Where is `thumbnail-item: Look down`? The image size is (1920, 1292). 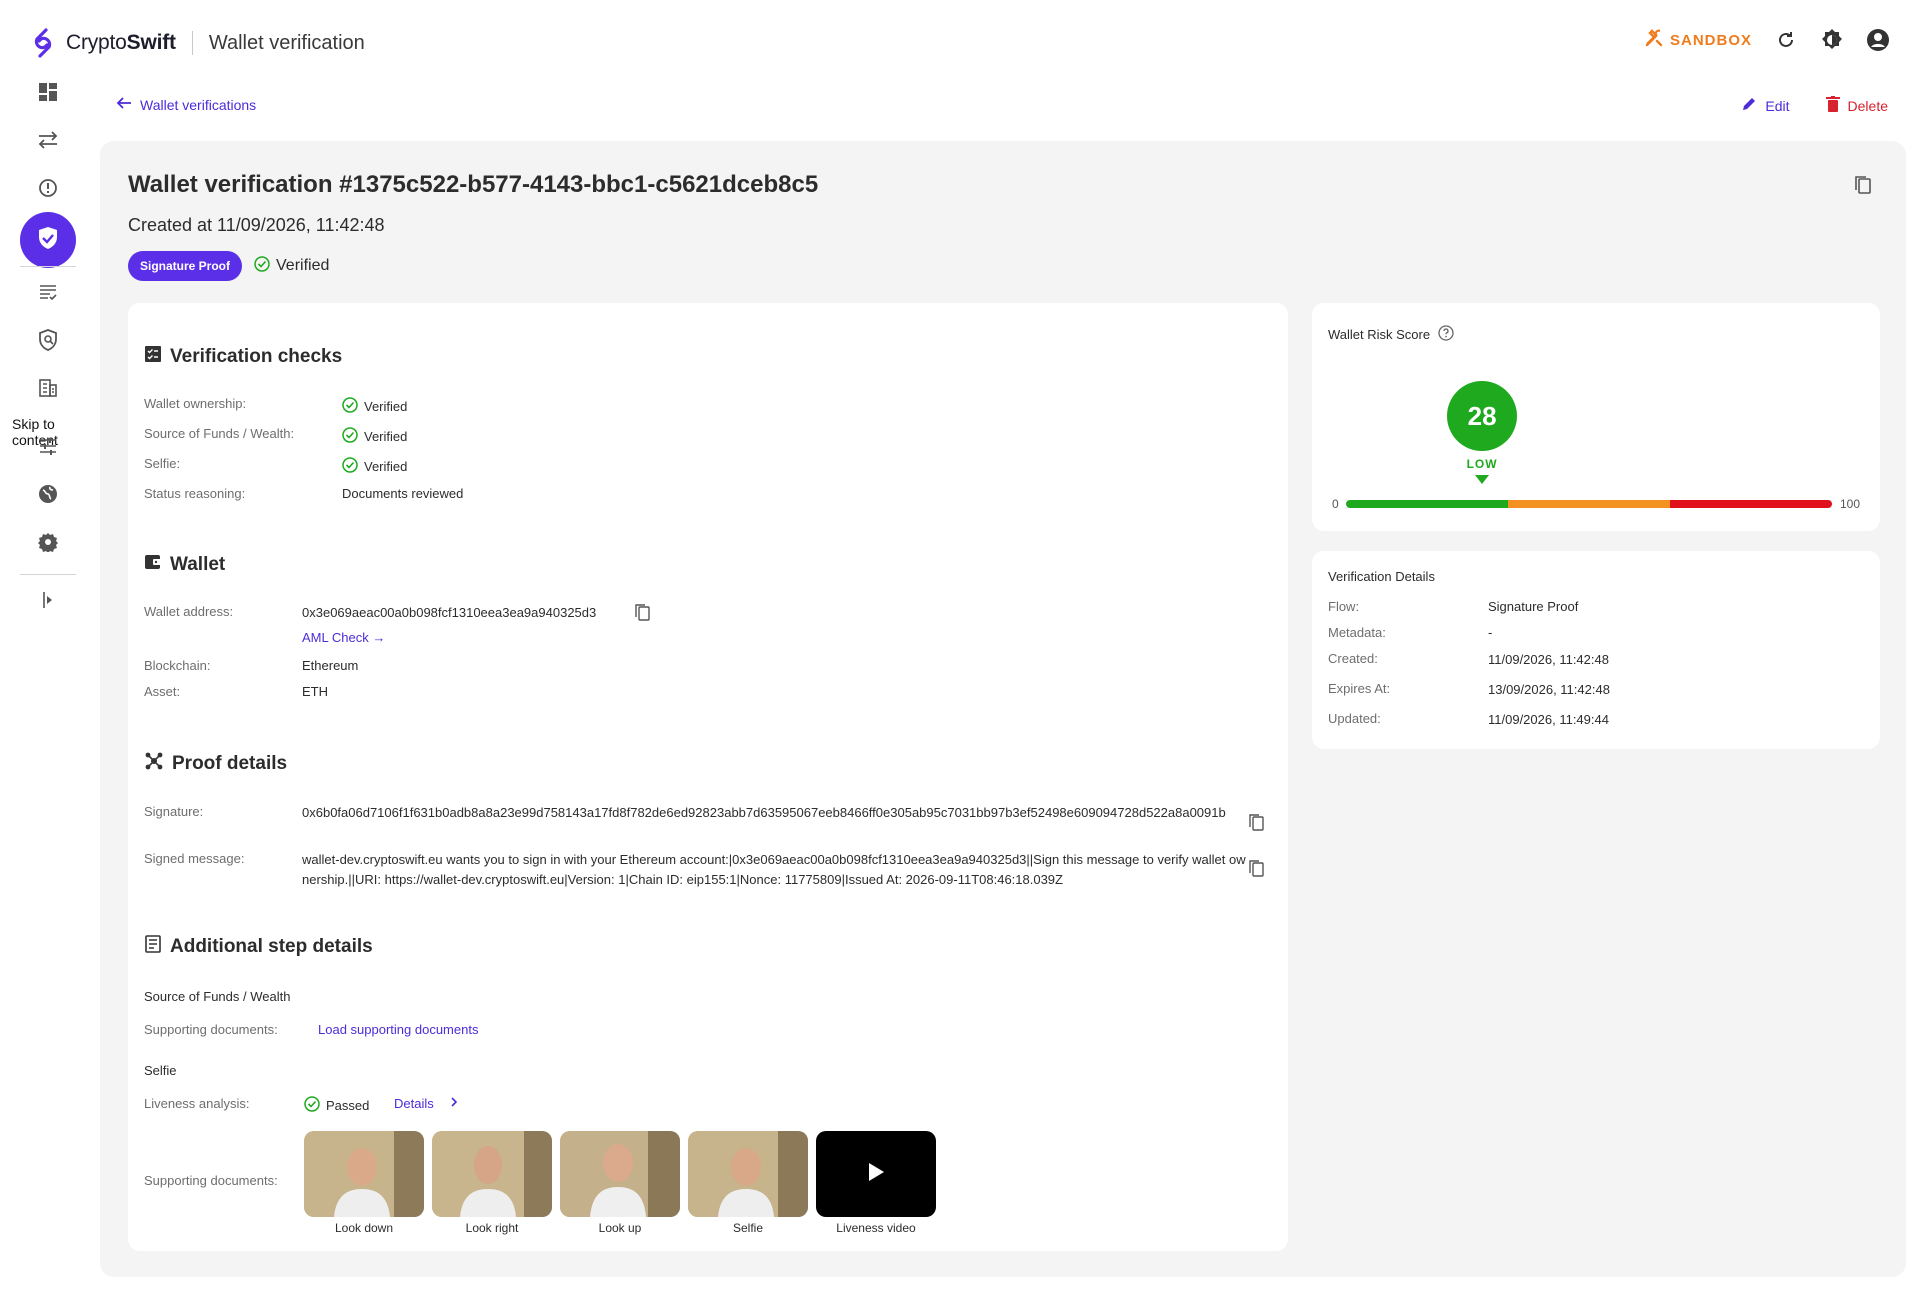 thumbnail-item: Look down is located at coordinates (364, 1183).